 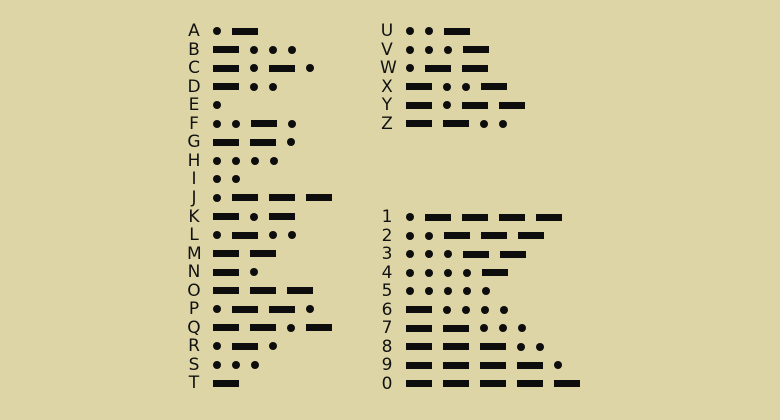 What do you see at coordinates (387, 86) in the screenshot?
I see `morse-char-label: X` at bounding box center [387, 86].